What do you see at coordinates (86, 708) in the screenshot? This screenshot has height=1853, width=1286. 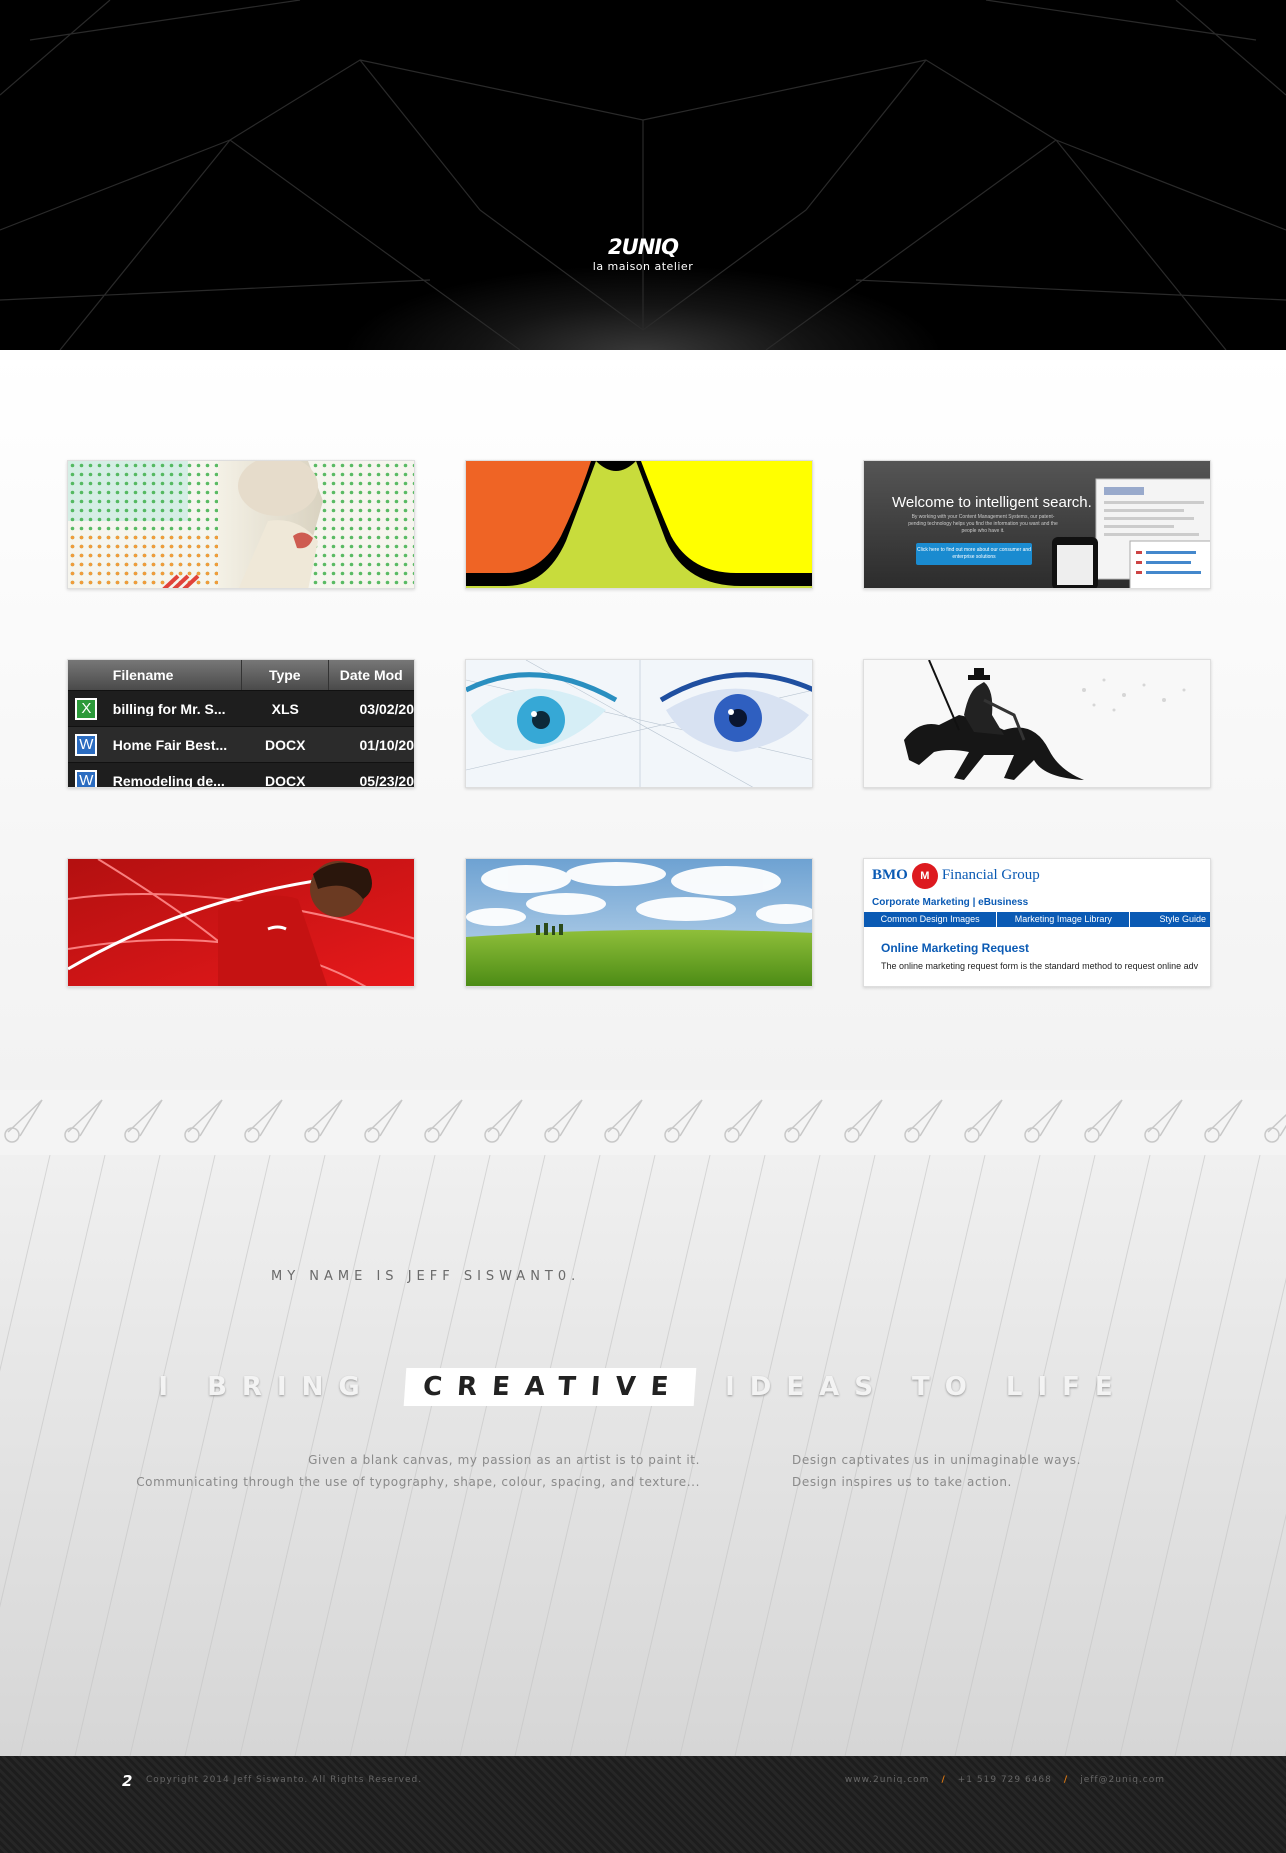 I see `excel-icon: X` at bounding box center [86, 708].